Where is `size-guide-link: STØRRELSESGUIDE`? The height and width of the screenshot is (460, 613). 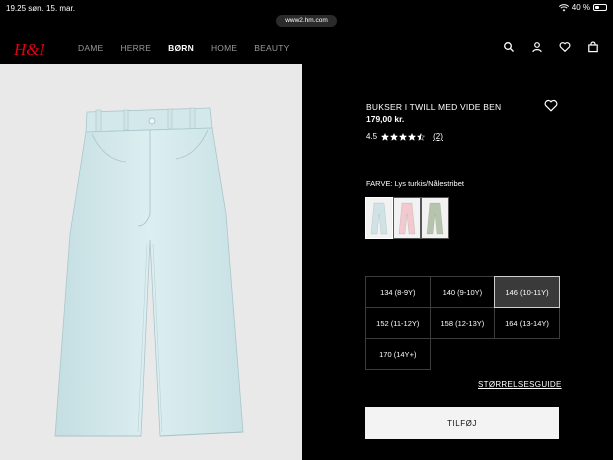
size-guide-link: STØRRELSESGUIDE is located at coordinates (520, 384).